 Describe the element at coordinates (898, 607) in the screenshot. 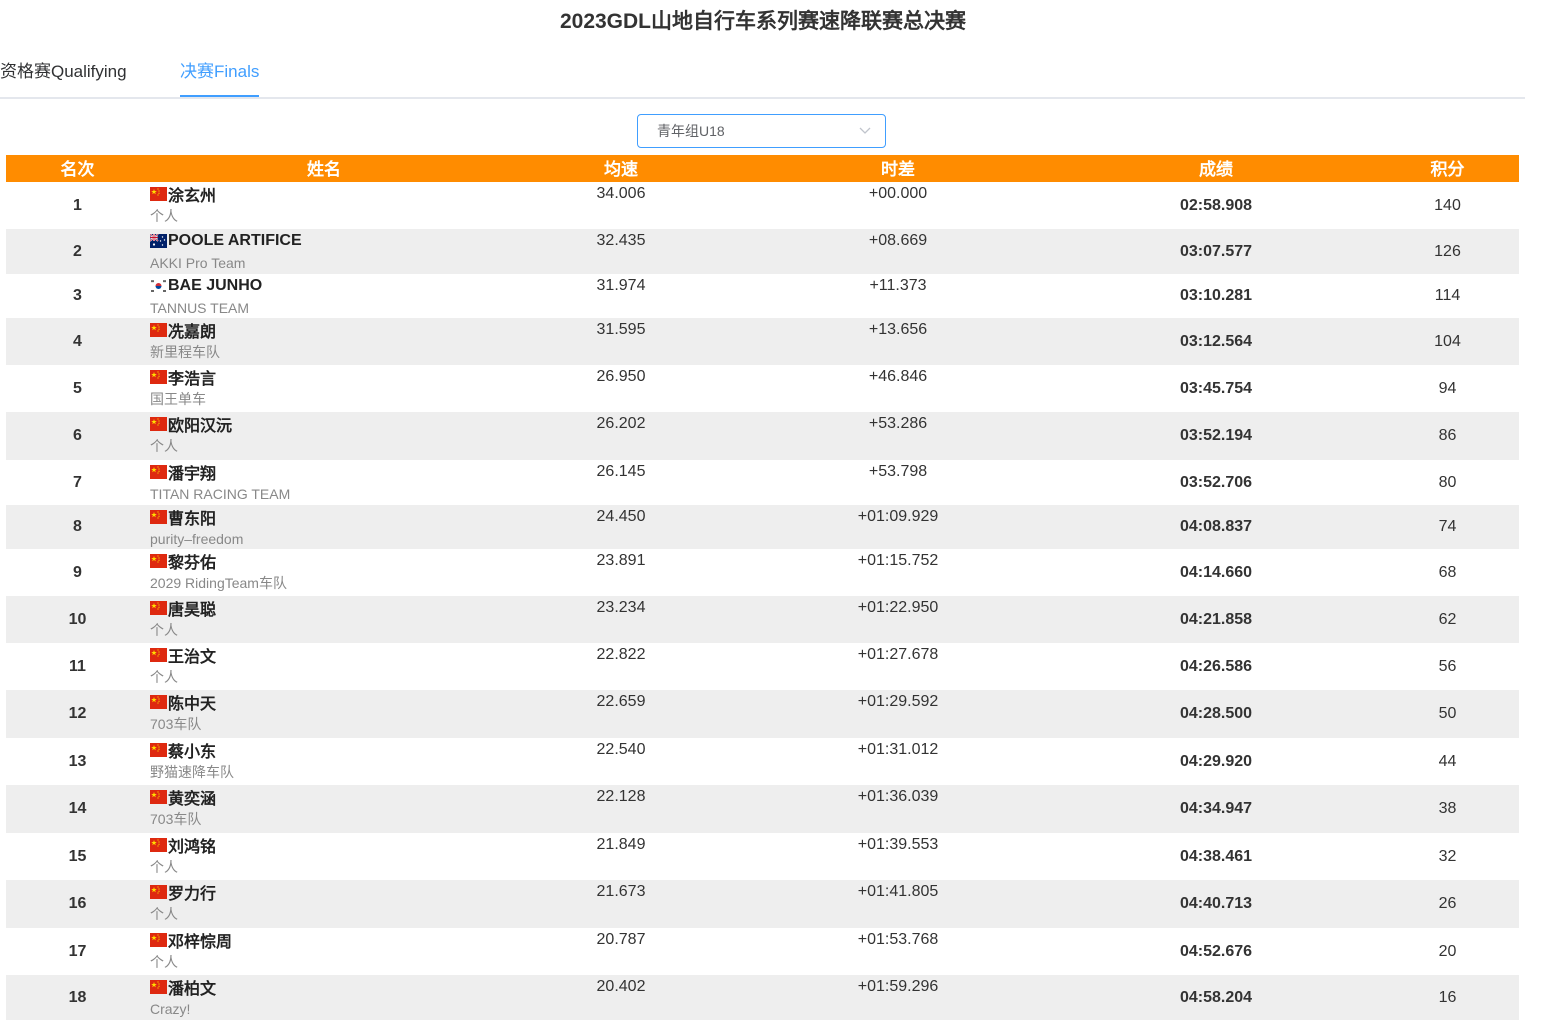

I see `gap-cell: +01:22.950` at that location.